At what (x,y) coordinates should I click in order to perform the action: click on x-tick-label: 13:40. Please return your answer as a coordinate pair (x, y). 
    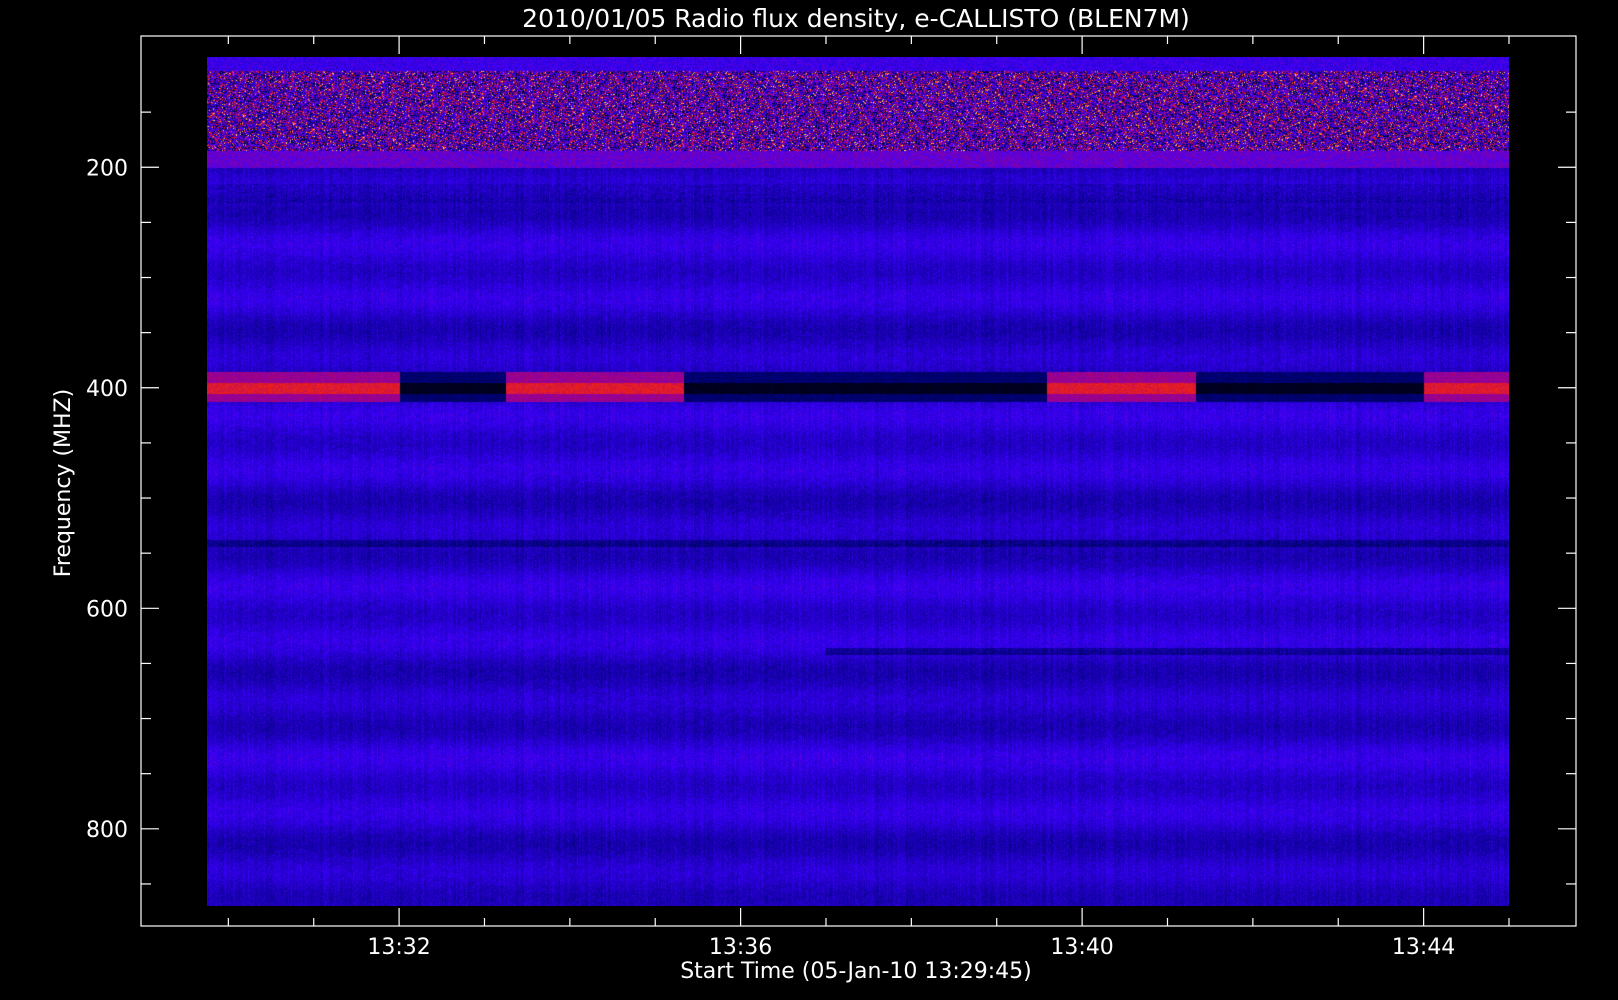
    Looking at the image, I should click on (1081, 947).